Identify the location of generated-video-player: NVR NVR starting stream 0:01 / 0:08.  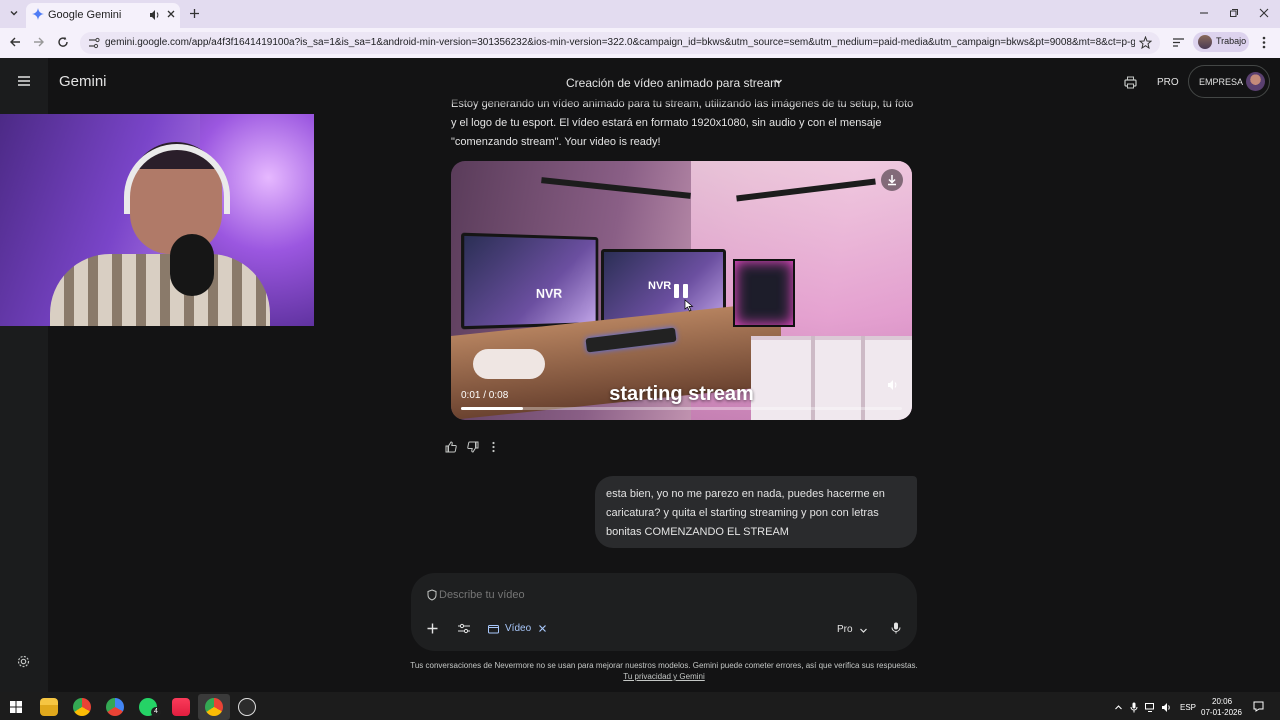
(681, 290).